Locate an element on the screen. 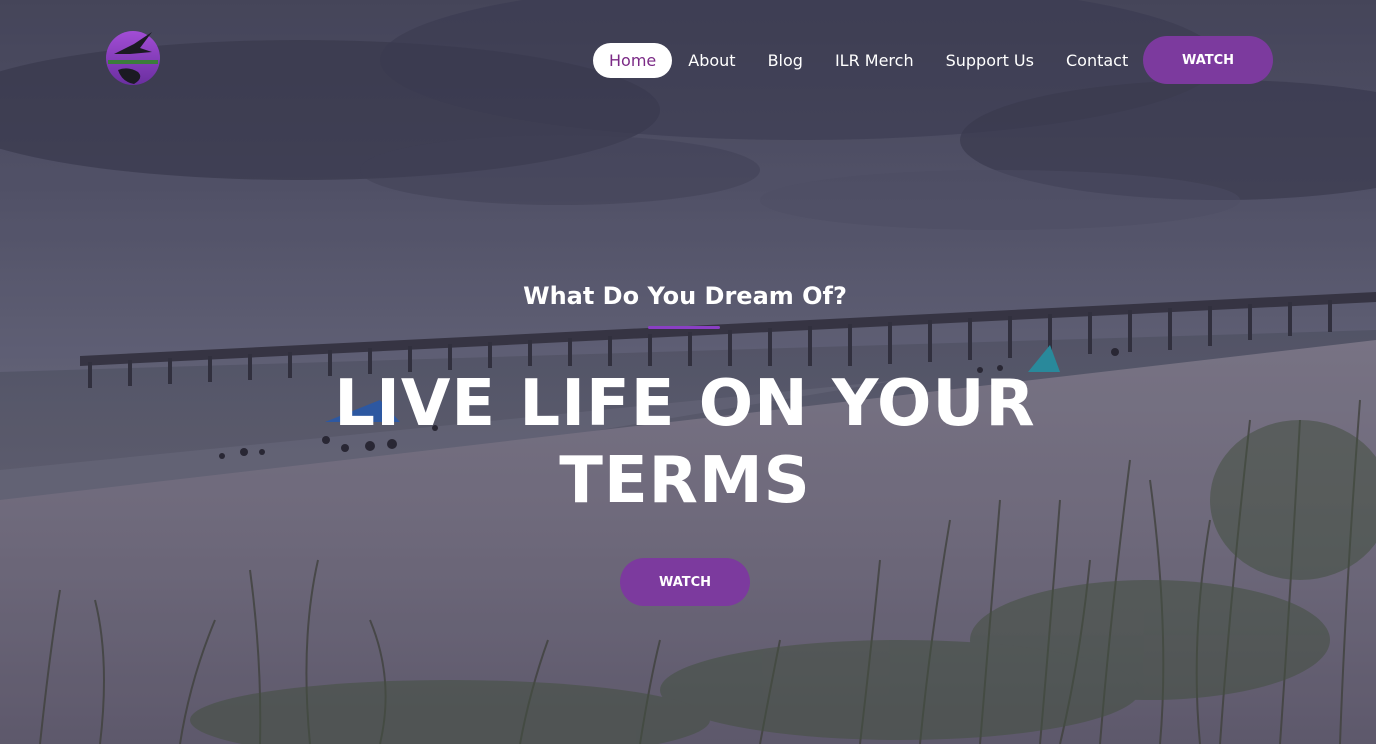  nav-item-contact: Contact is located at coordinates (1097, 60).